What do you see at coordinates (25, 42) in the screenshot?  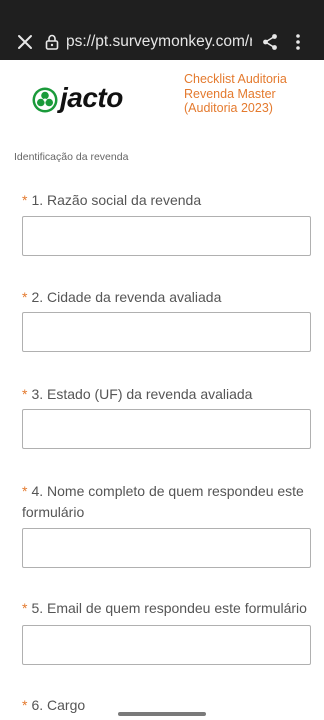 I see `close-icon` at bounding box center [25, 42].